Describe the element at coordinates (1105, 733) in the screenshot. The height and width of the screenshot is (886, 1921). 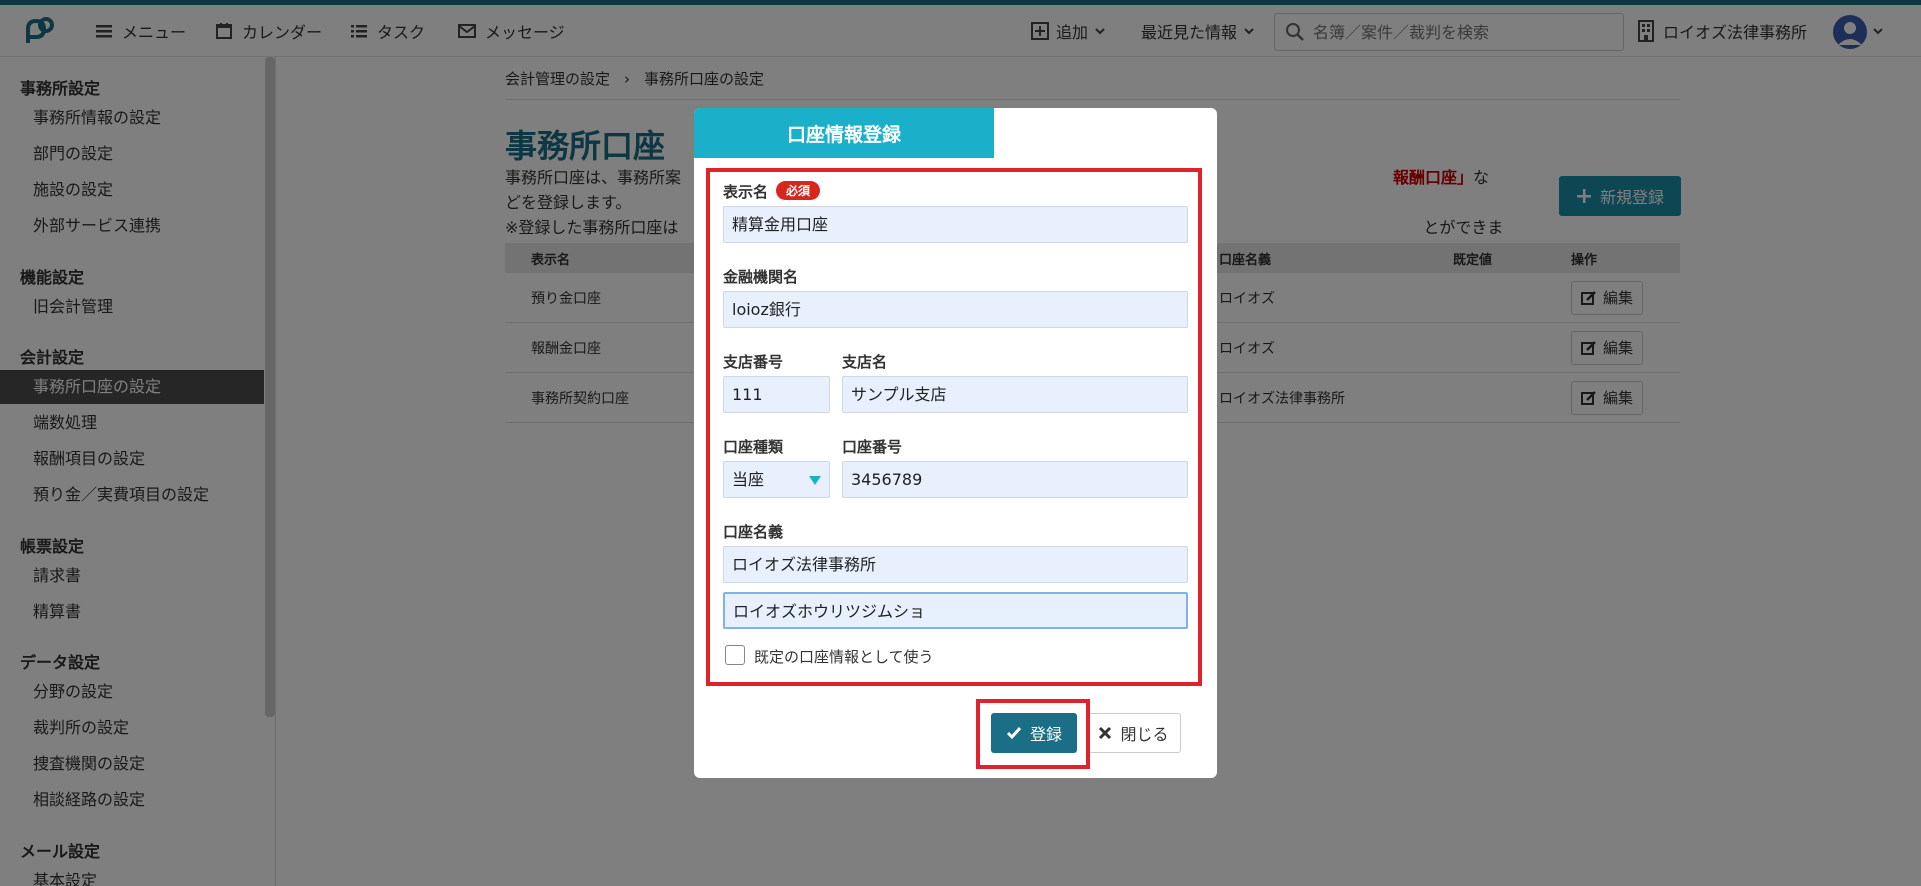
I see `close-icon` at that location.